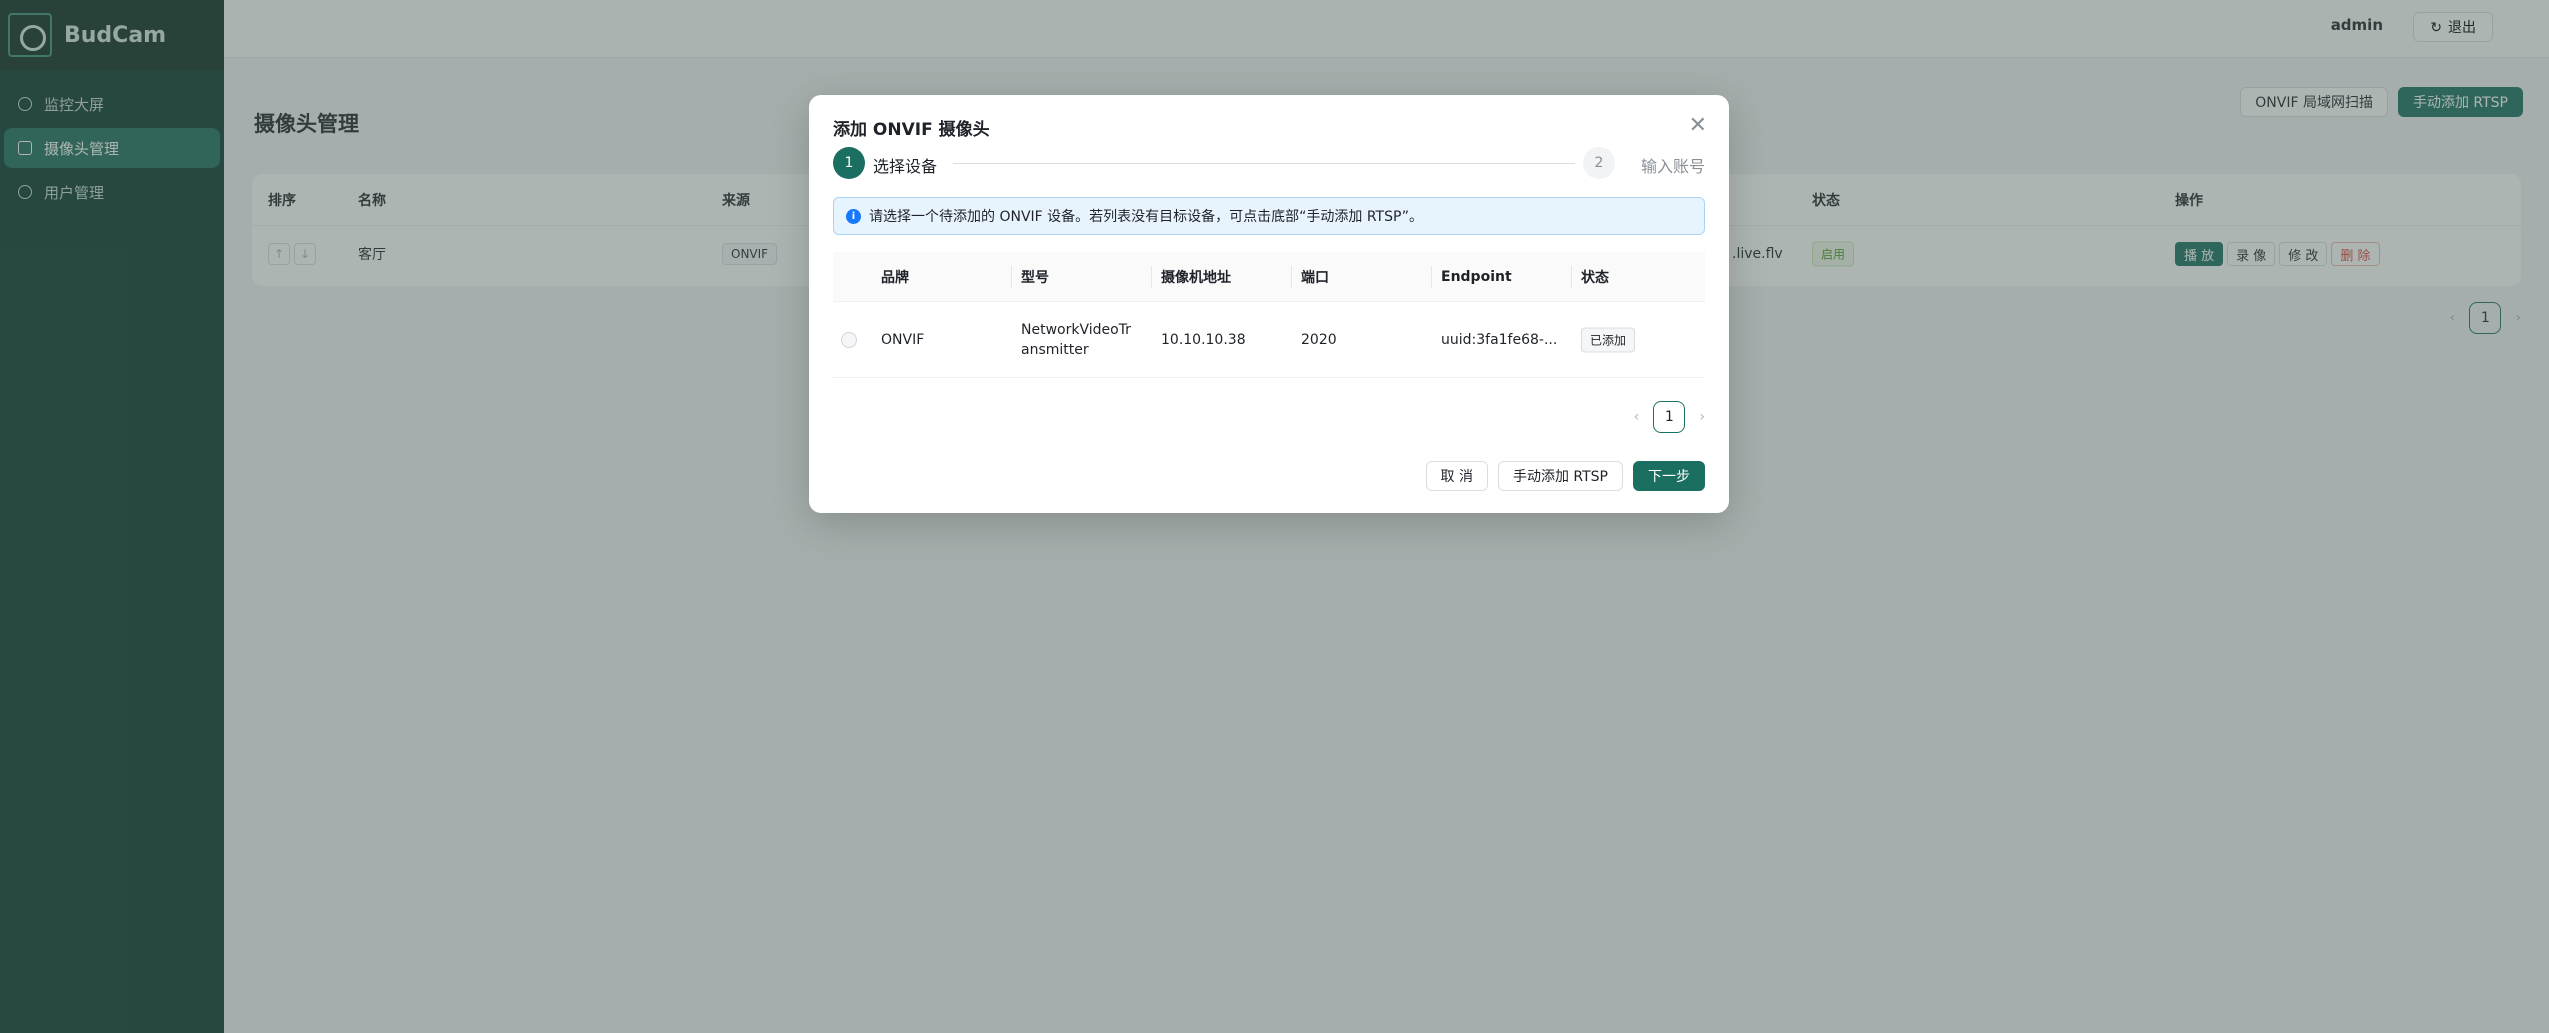 The width and height of the screenshot is (2549, 1033). Describe the element at coordinates (1698, 125) in the screenshot. I see `close-icon: ✕` at that location.